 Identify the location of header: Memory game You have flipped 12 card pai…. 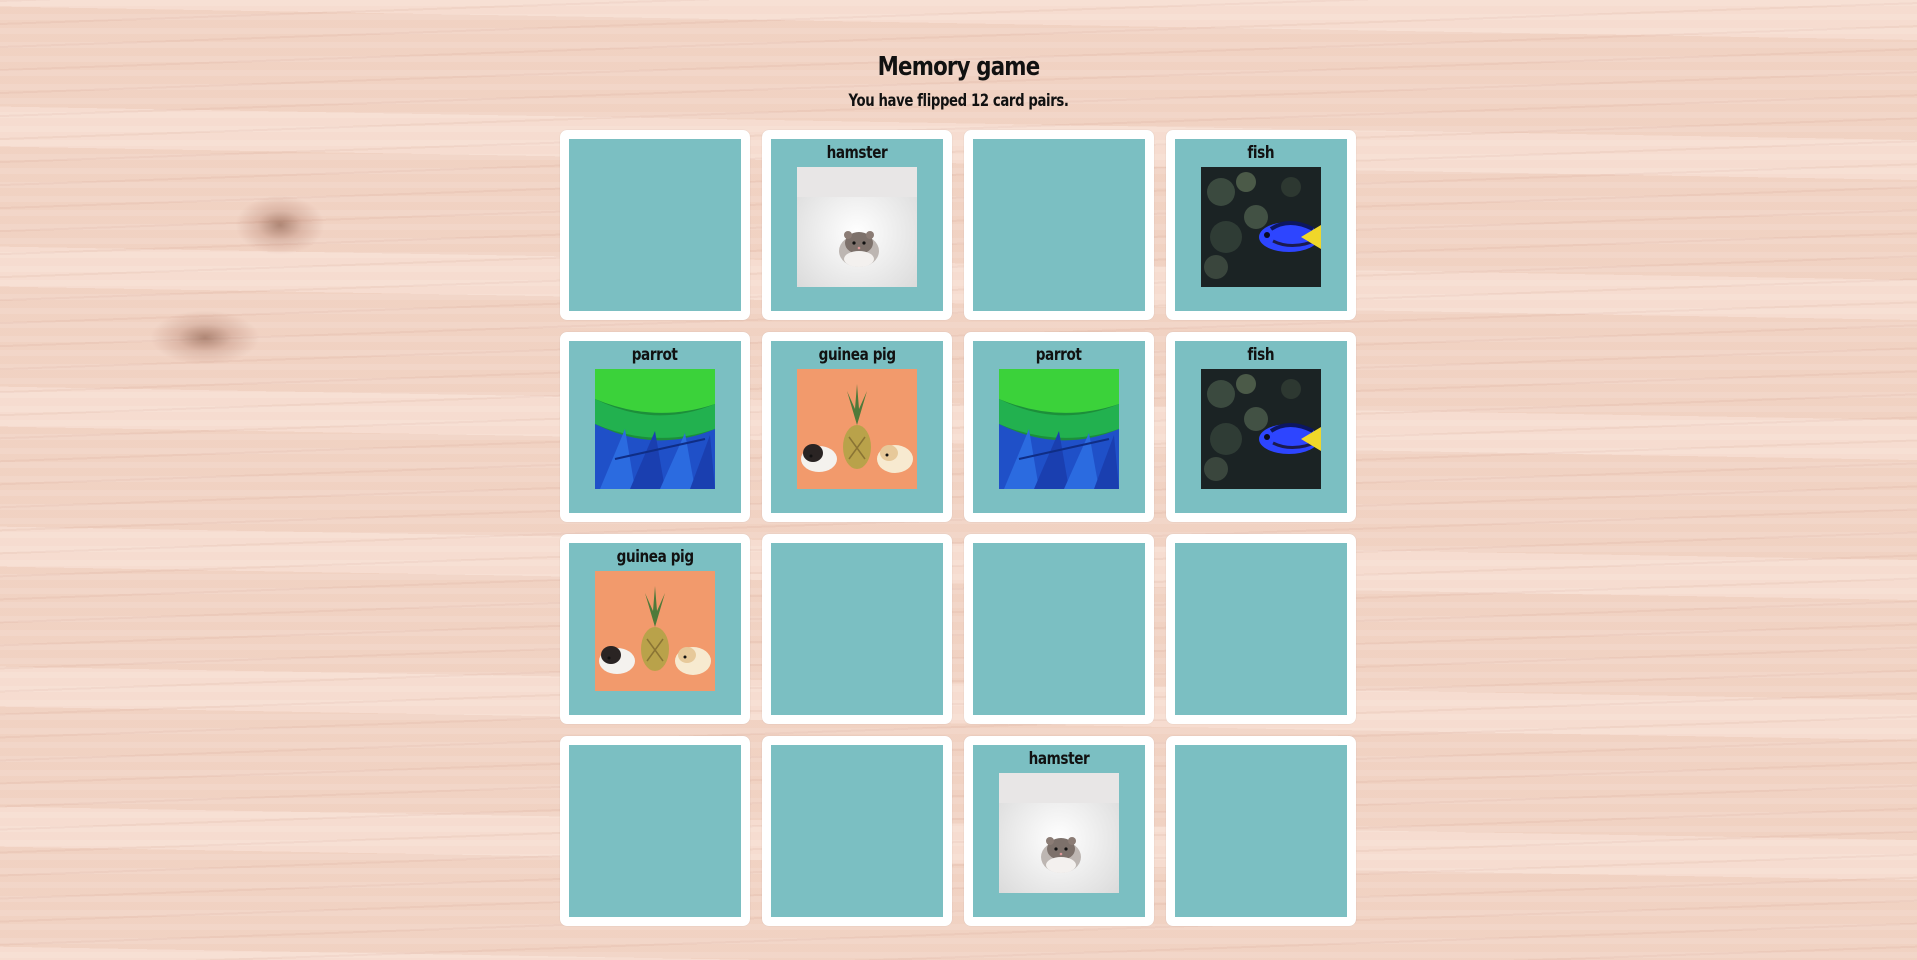
(958, 81).